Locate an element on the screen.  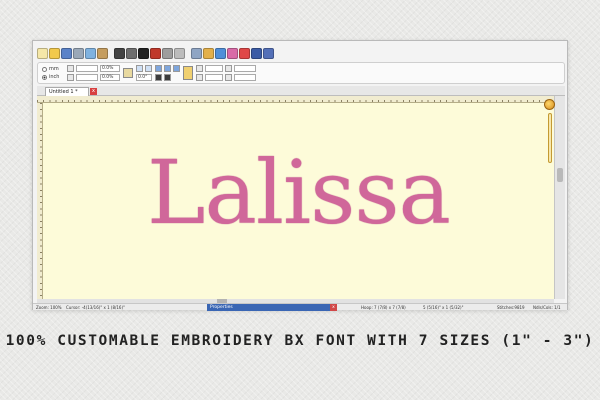
unit-option-mm: mm is located at coordinates (53, 69).